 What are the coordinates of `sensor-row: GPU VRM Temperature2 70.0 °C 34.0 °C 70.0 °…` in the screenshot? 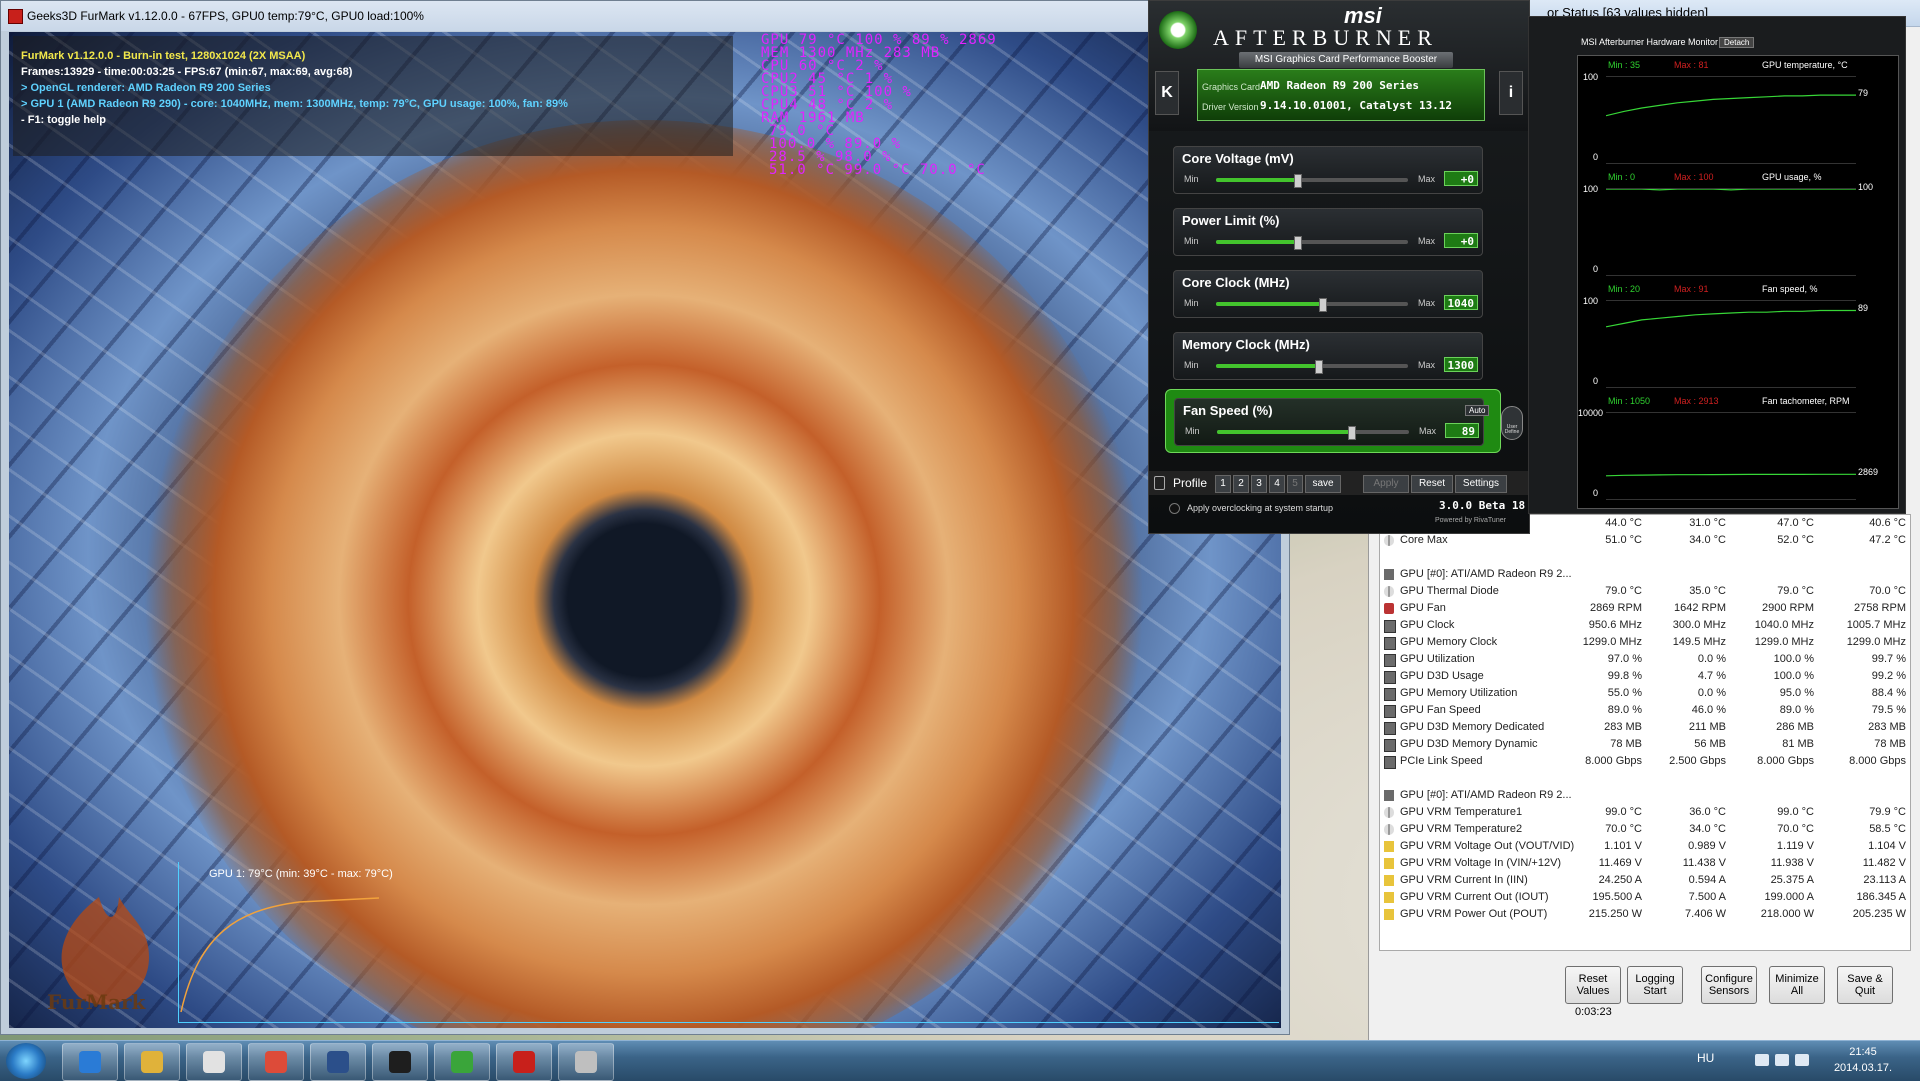 It's located at (1645, 829).